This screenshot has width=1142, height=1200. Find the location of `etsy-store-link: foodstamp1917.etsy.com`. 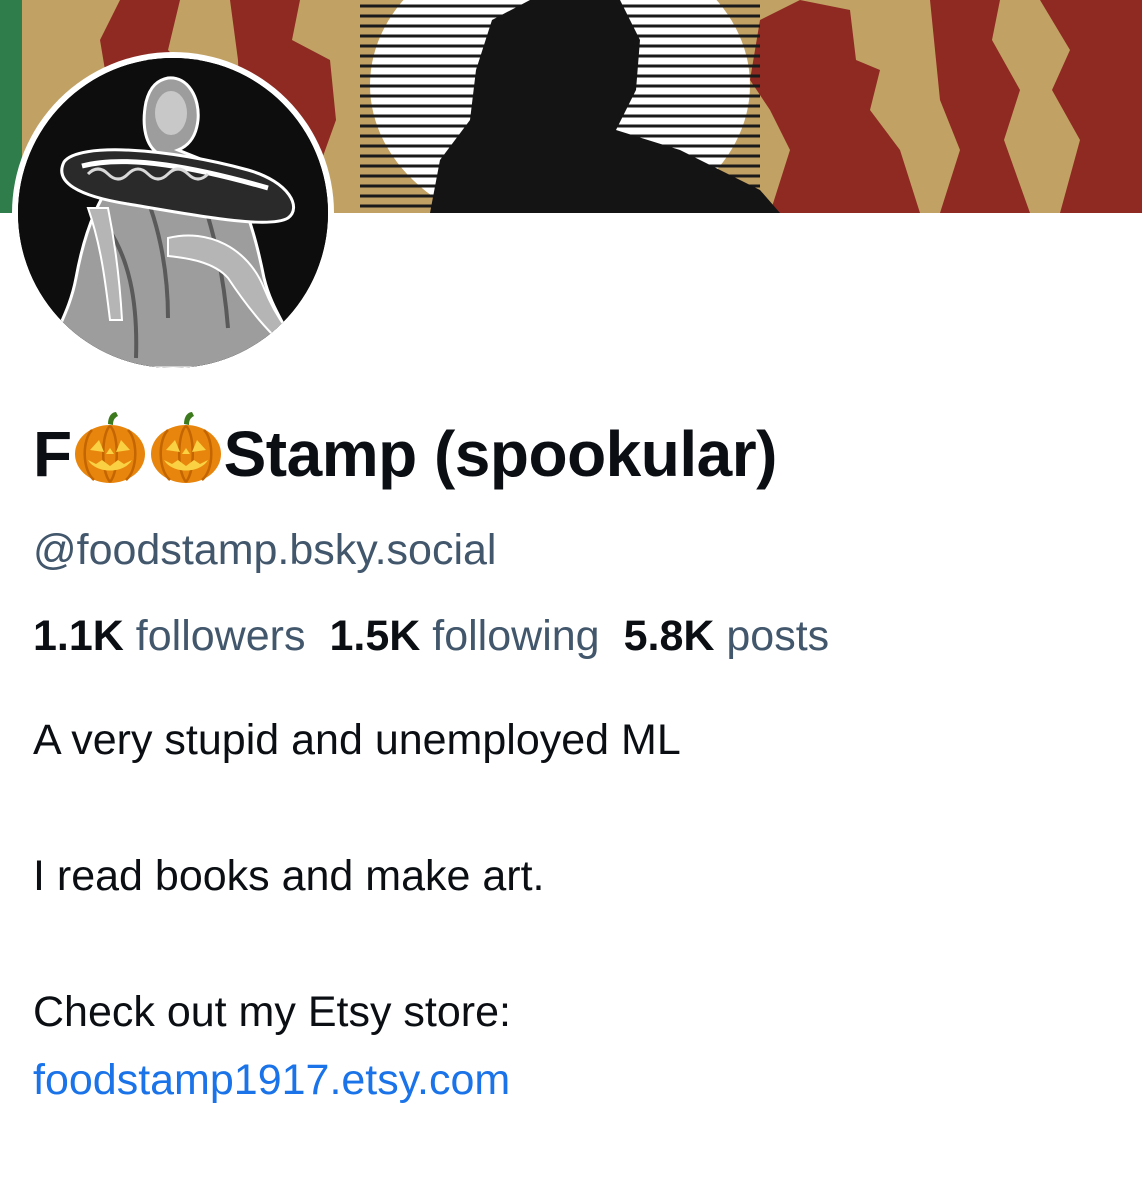

etsy-store-link: foodstamp1917.etsy.com is located at coordinates (271, 1080).